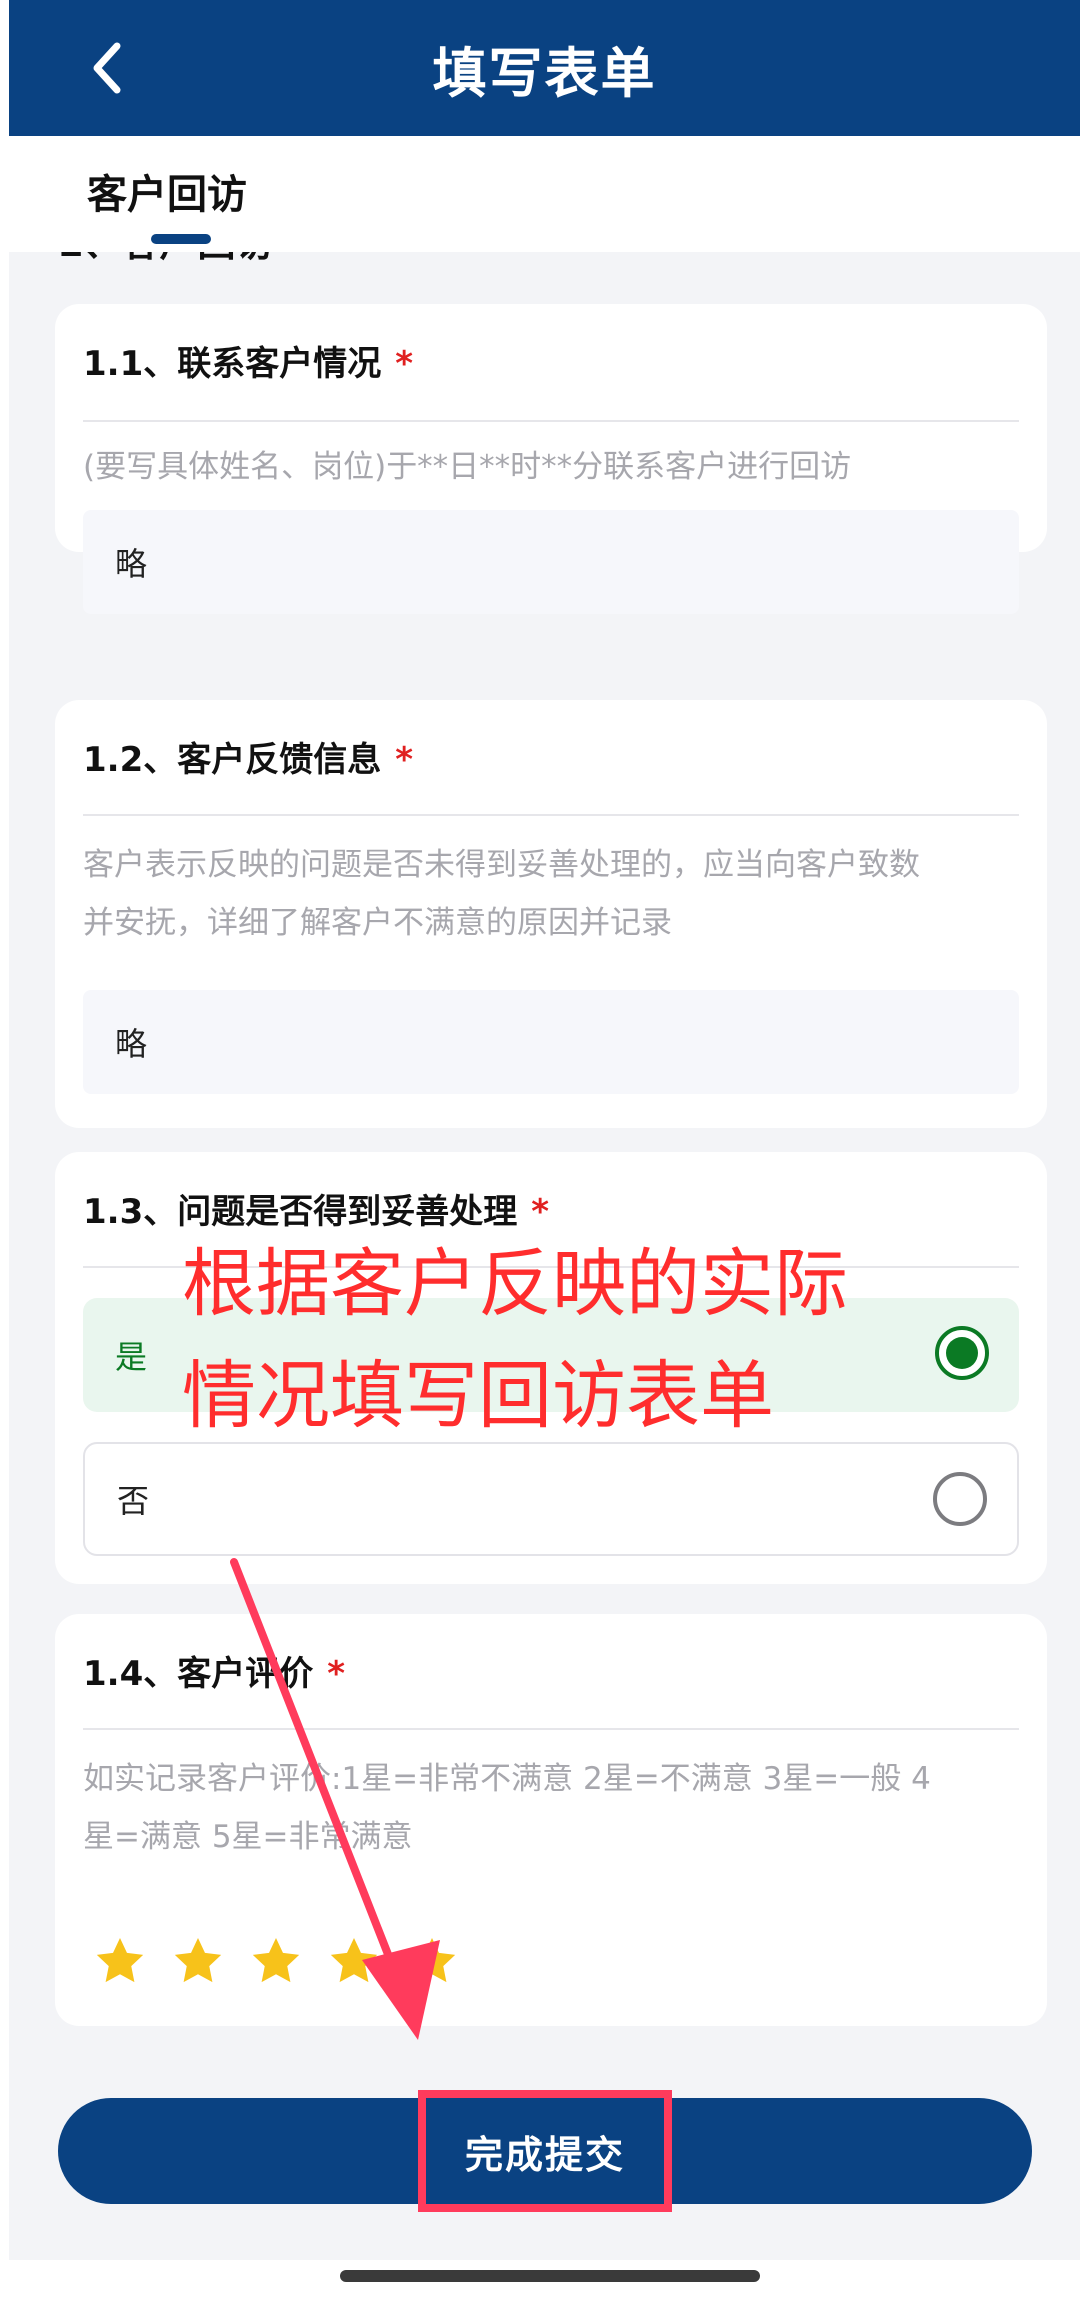  I want to click on question-hint: (要写具体姓名、岗位)于**日**时**分联系客户进行回访, so click(467, 467).